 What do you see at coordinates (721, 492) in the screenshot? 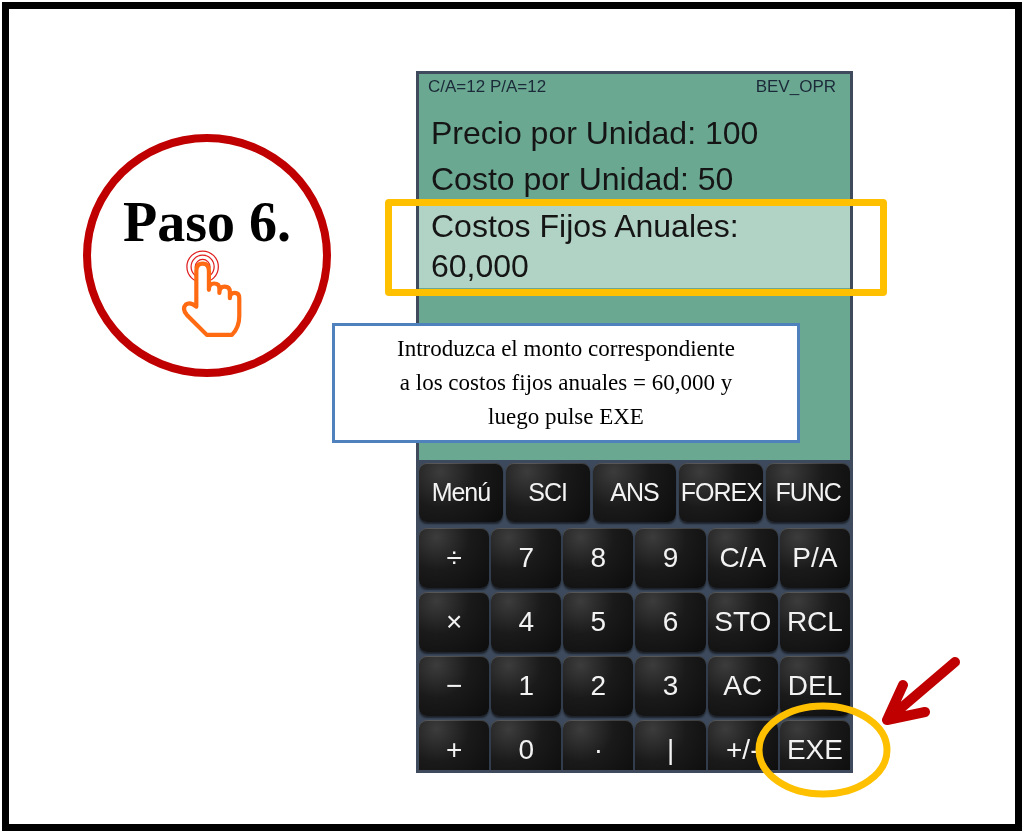
I see `calculator-key: FOREX` at bounding box center [721, 492].